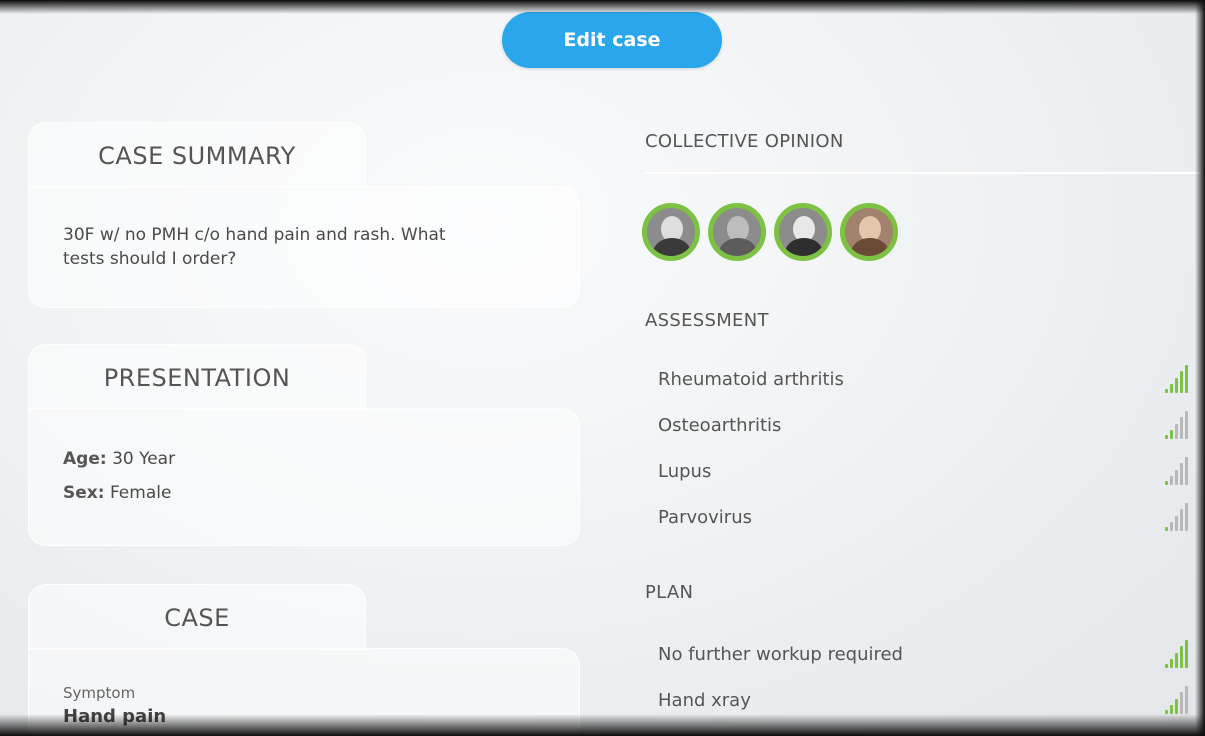 The image size is (1205, 736). Describe the element at coordinates (923, 517) in the screenshot. I see `assessment-item: Parvovirus` at that location.